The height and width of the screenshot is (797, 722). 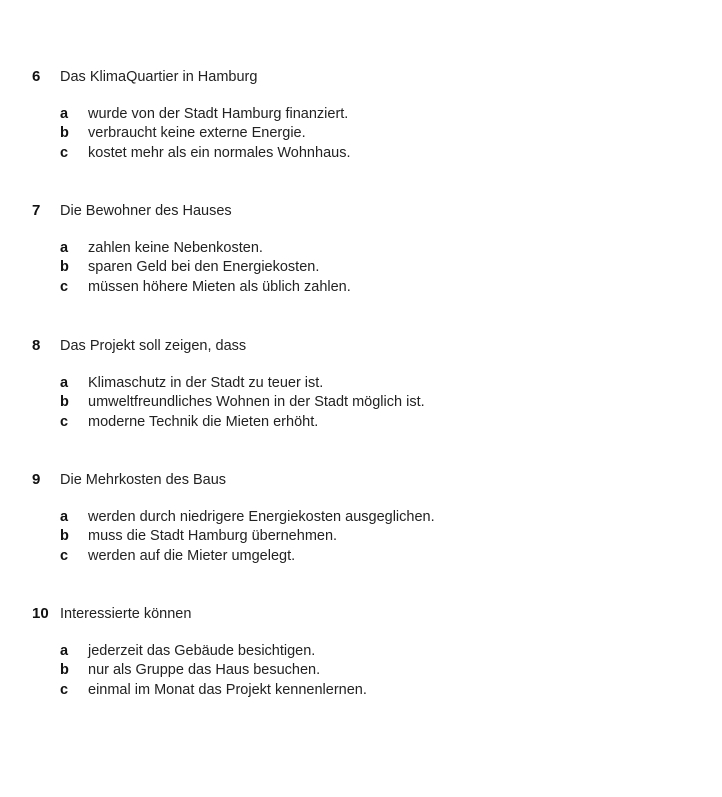 I want to click on option-text: wurde von der Stadt Hamburg finanziert., so click(x=218, y=114).